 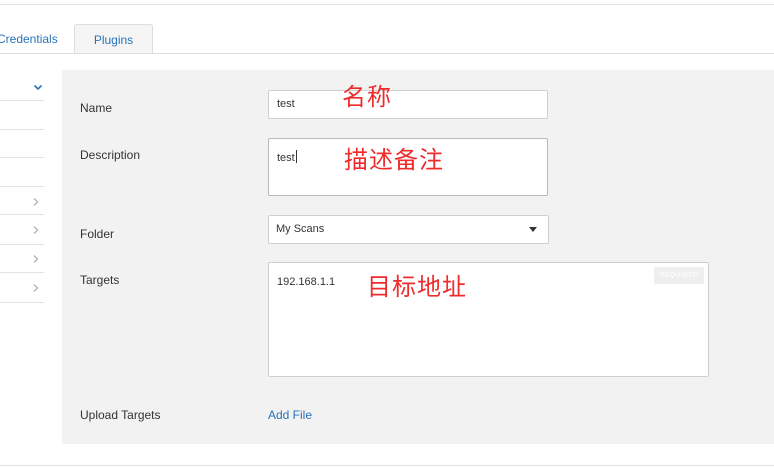 I want to click on tabbar-divider, so click(x=387, y=53).